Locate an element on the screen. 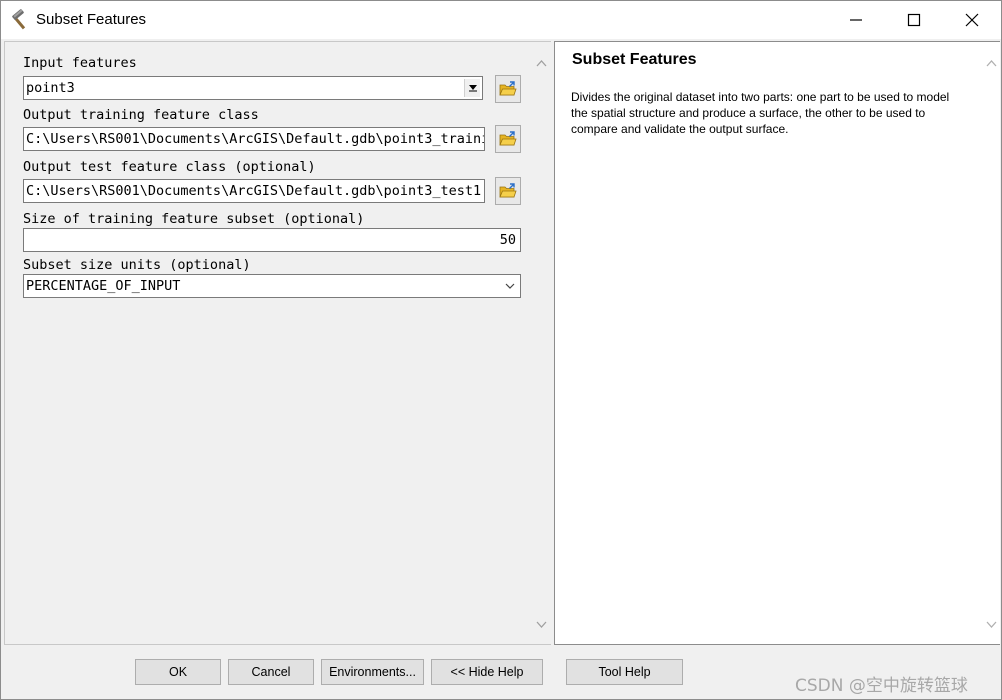 The width and height of the screenshot is (1002, 700). ok-button: OK is located at coordinates (178, 672).